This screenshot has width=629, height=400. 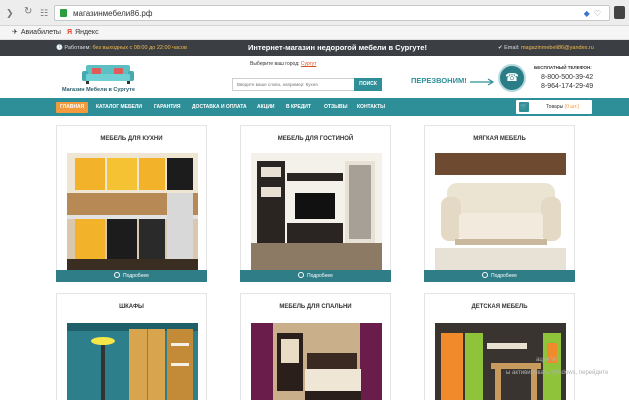 What do you see at coordinates (63, 13) in the screenshot?
I see `lock-icon` at bounding box center [63, 13].